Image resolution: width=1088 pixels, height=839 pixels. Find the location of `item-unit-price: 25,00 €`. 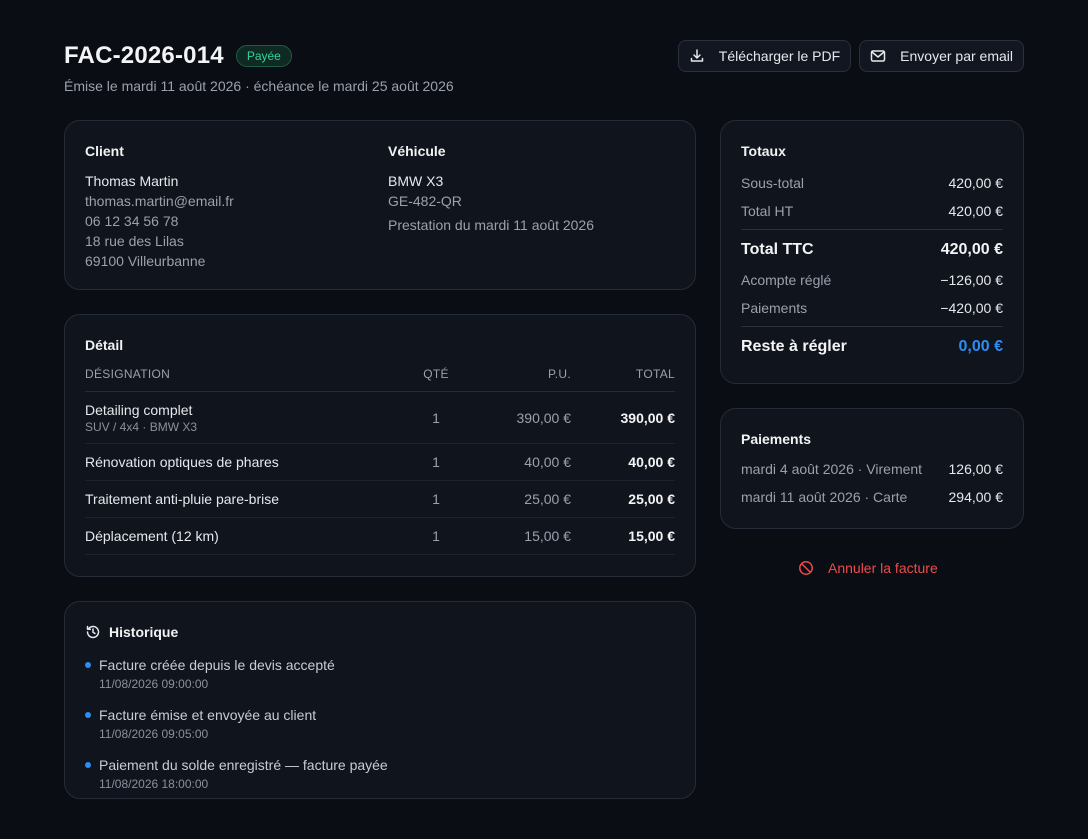

item-unit-price: 25,00 € is located at coordinates (547, 499).